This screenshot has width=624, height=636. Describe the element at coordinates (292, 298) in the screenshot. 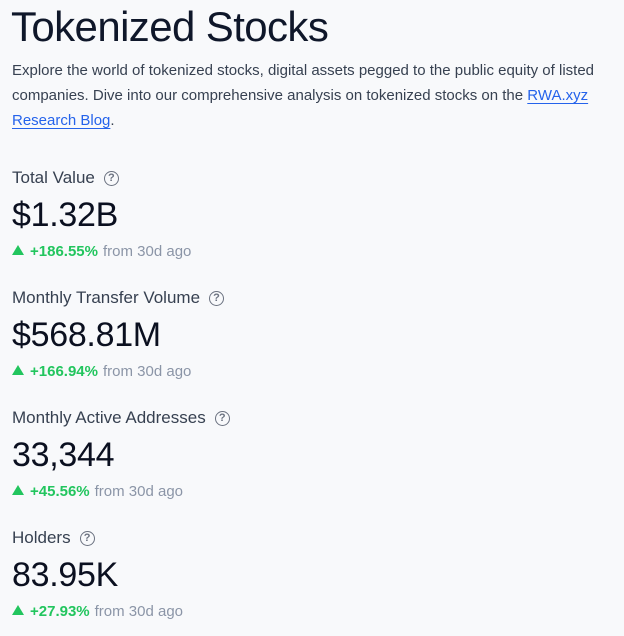

I see `metric-label-row: Monthly Transfer Volume ?` at that location.